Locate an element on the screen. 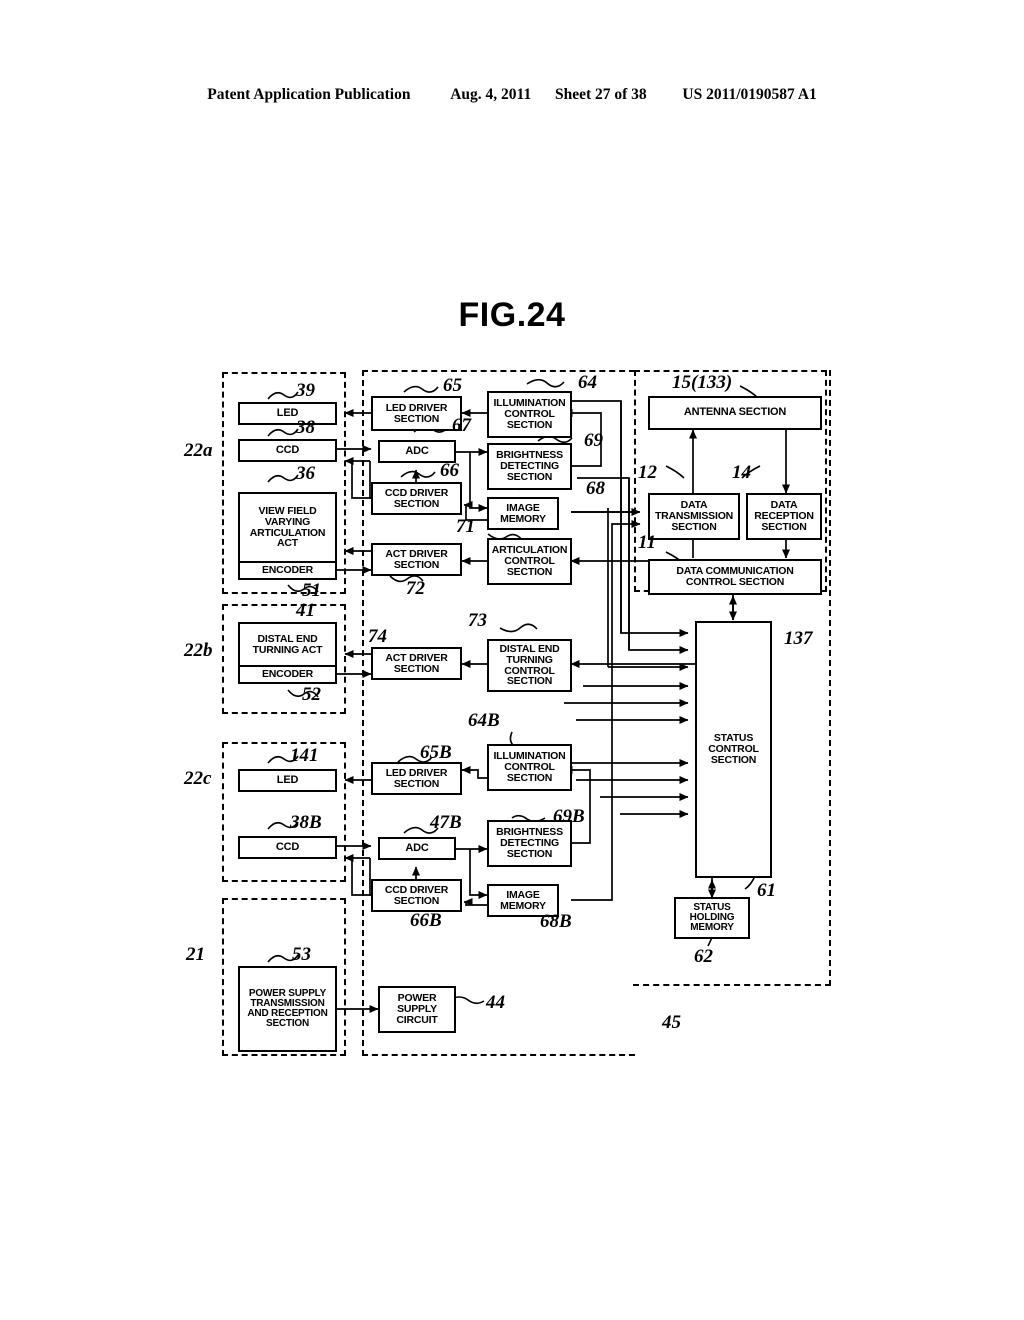  block-data-transmission: DATA TRANSMISSION SECTION is located at coordinates (694, 516).